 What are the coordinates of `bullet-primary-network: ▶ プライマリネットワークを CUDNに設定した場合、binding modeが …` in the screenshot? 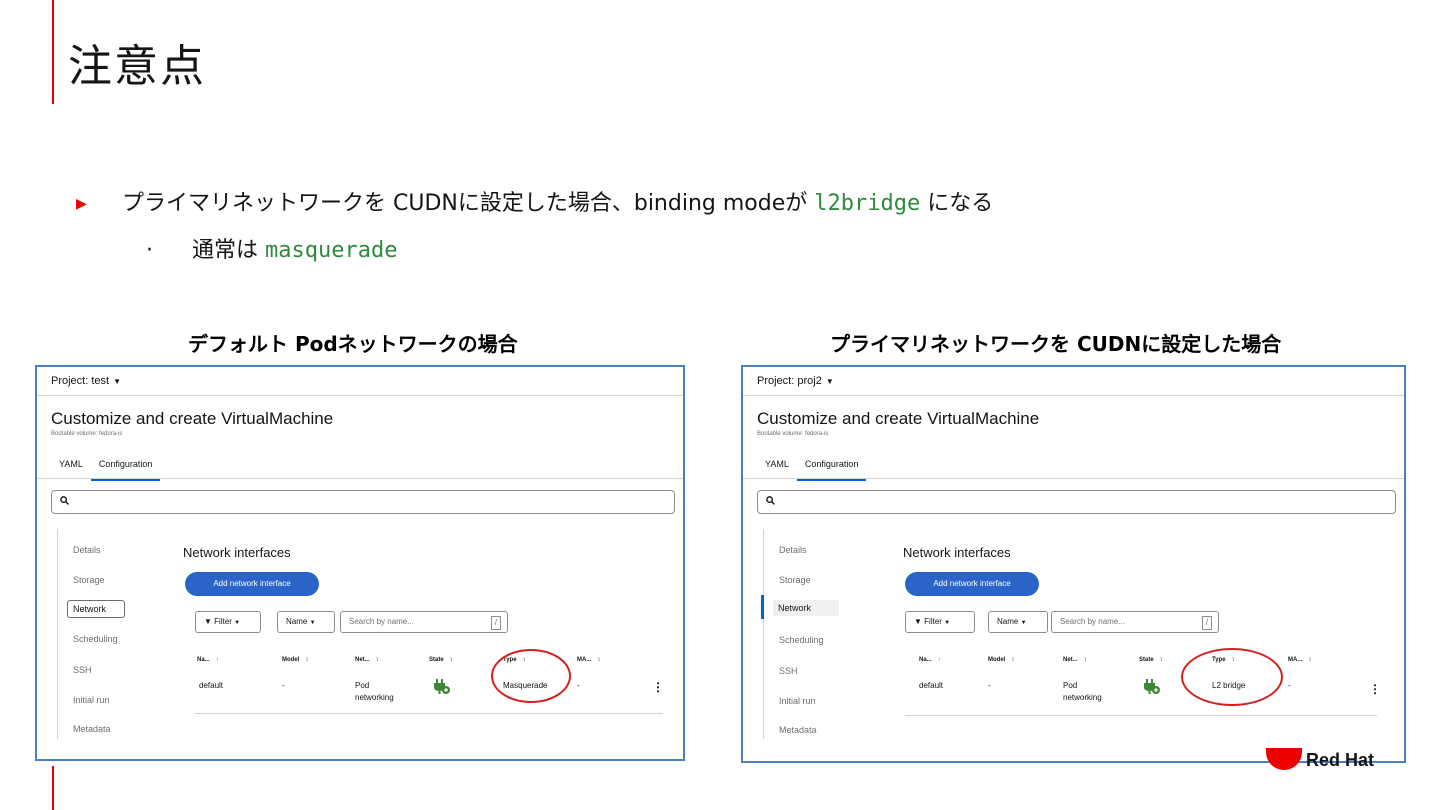 It's located at (534, 201).